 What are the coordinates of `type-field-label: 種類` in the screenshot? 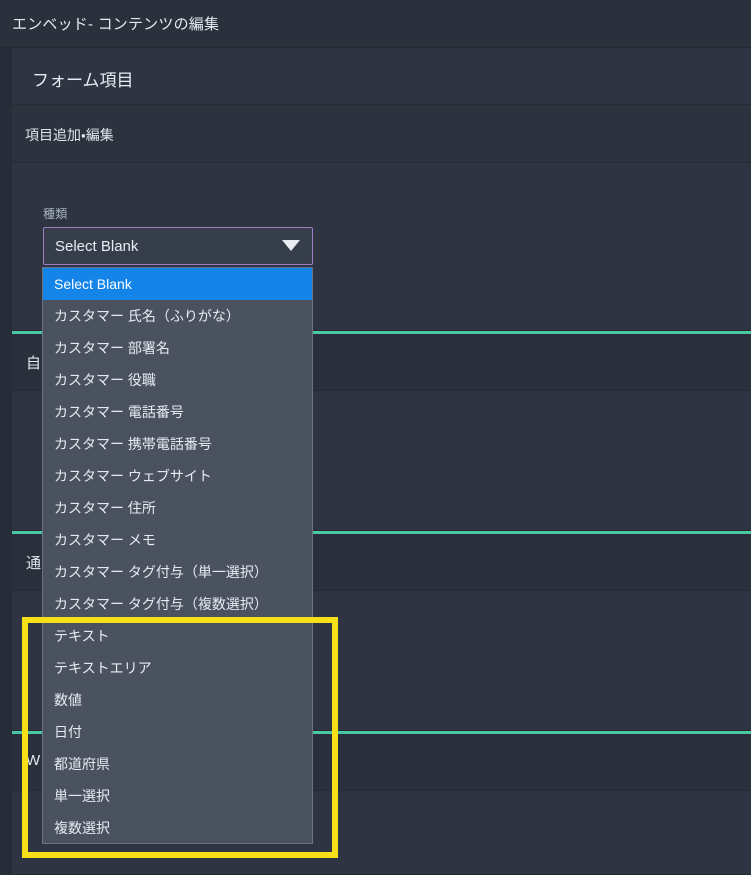 It's located at (55, 214).